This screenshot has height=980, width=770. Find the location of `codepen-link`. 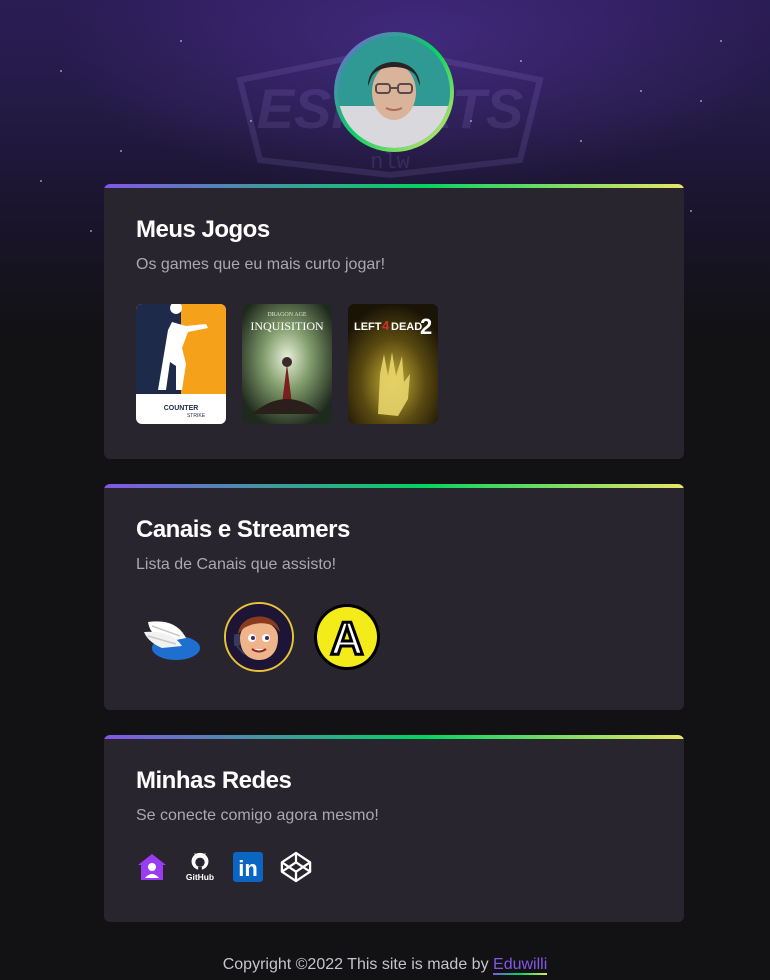

codepen-link is located at coordinates (296, 867).